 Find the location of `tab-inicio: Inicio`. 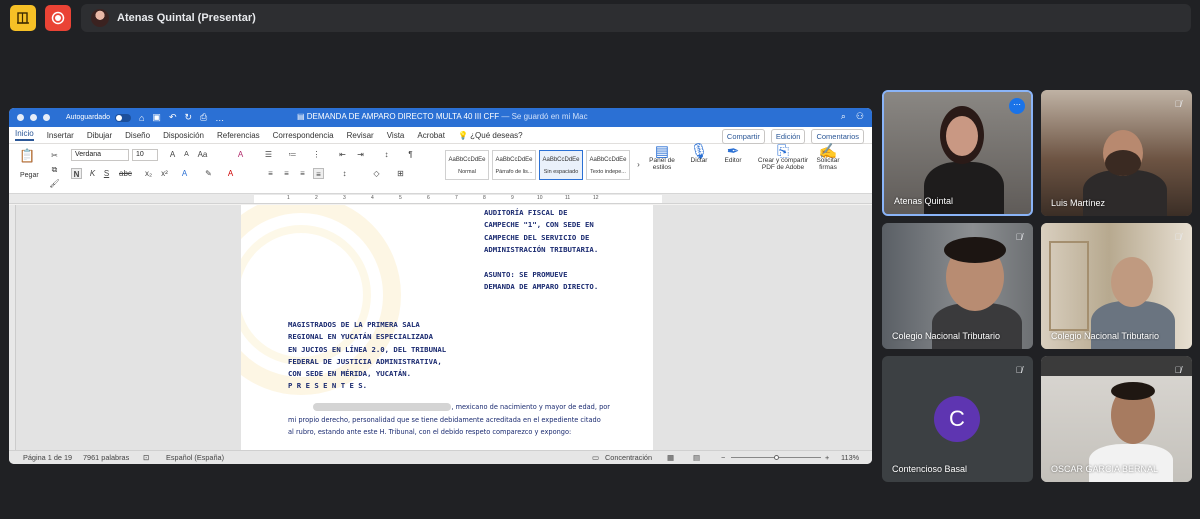

tab-inicio: Inicio is located at coordinates (24, 135).